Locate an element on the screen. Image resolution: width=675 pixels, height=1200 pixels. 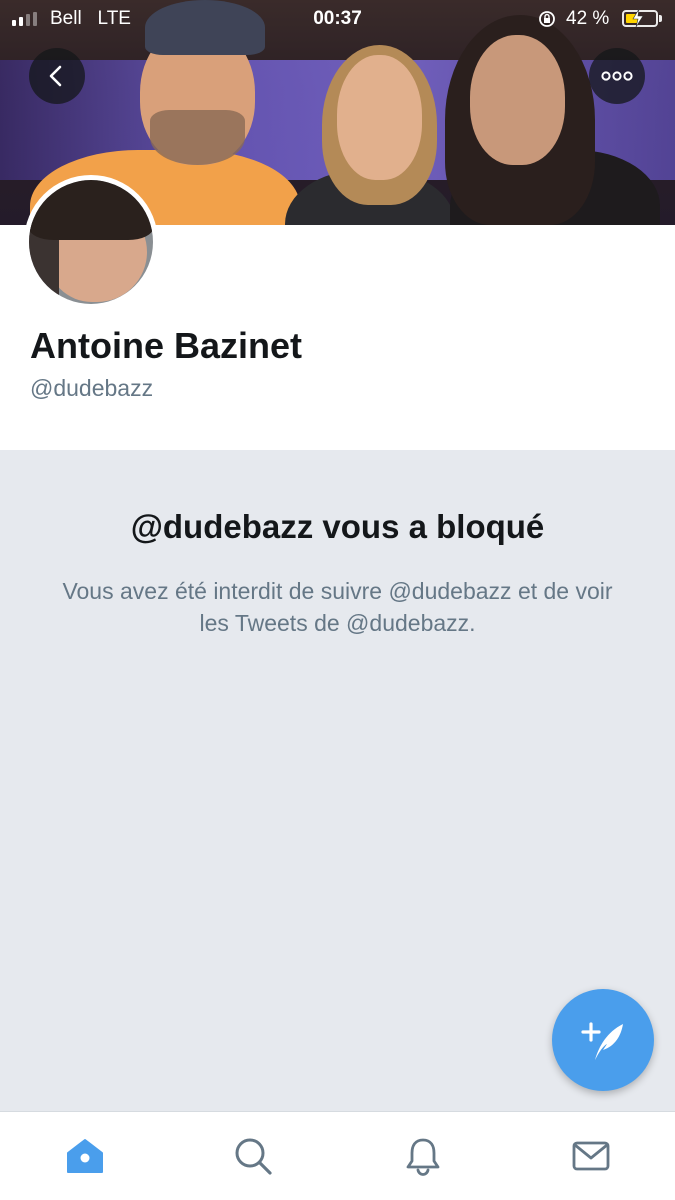
home-icon is located at coordinates (85, 1156).